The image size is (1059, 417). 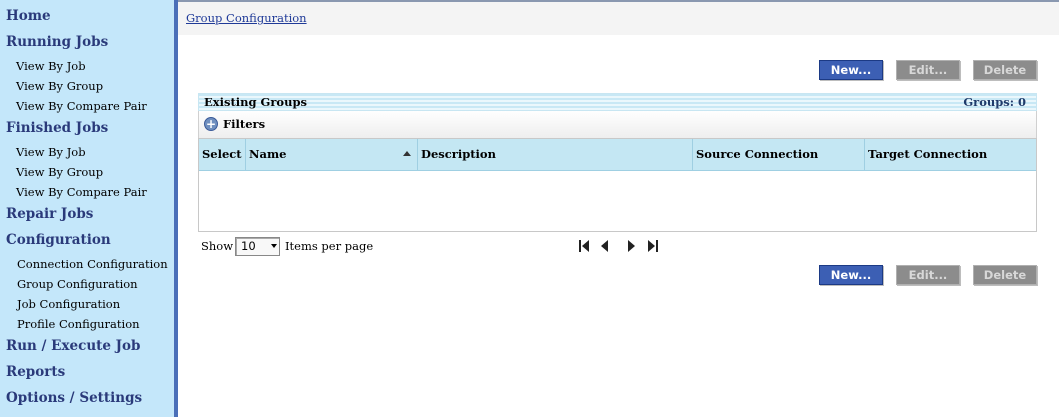 I want to click on previous-page-icon, so click(x=604, y=246).